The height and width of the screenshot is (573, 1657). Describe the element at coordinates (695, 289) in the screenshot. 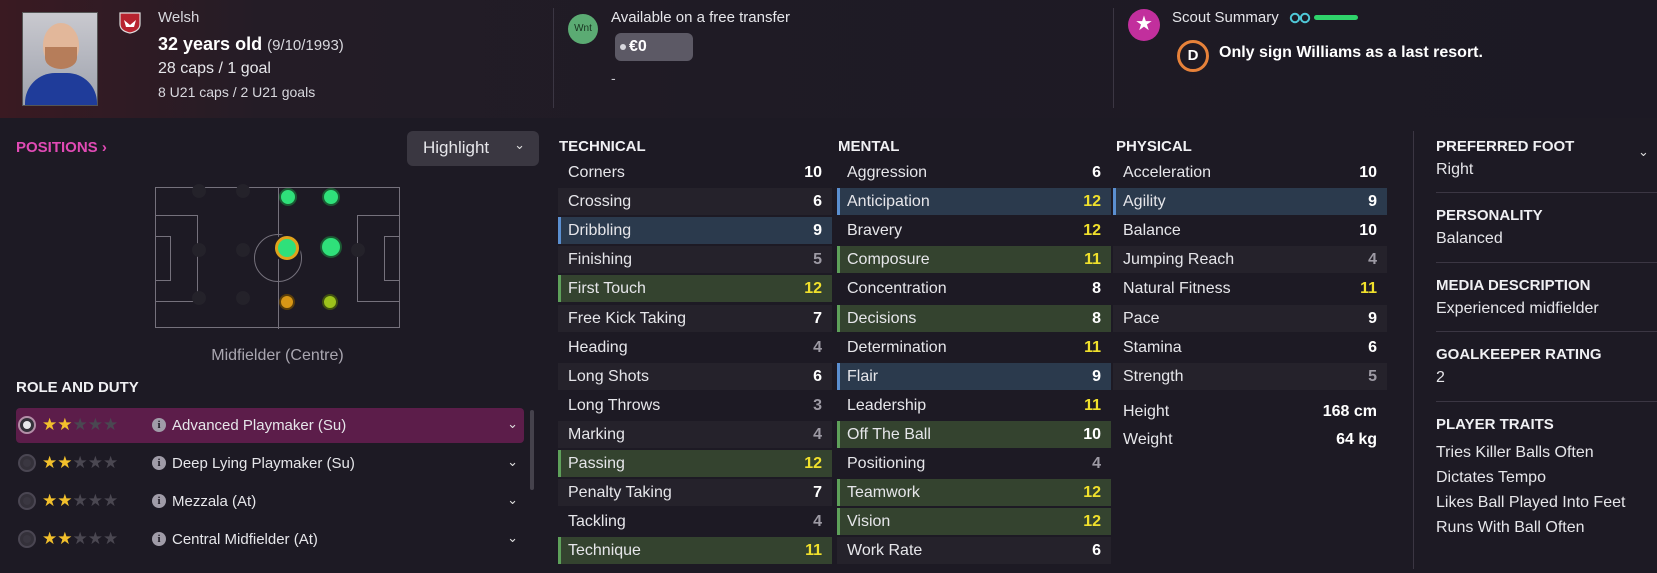

I see `attribute-row: First Touch 12` at that location.